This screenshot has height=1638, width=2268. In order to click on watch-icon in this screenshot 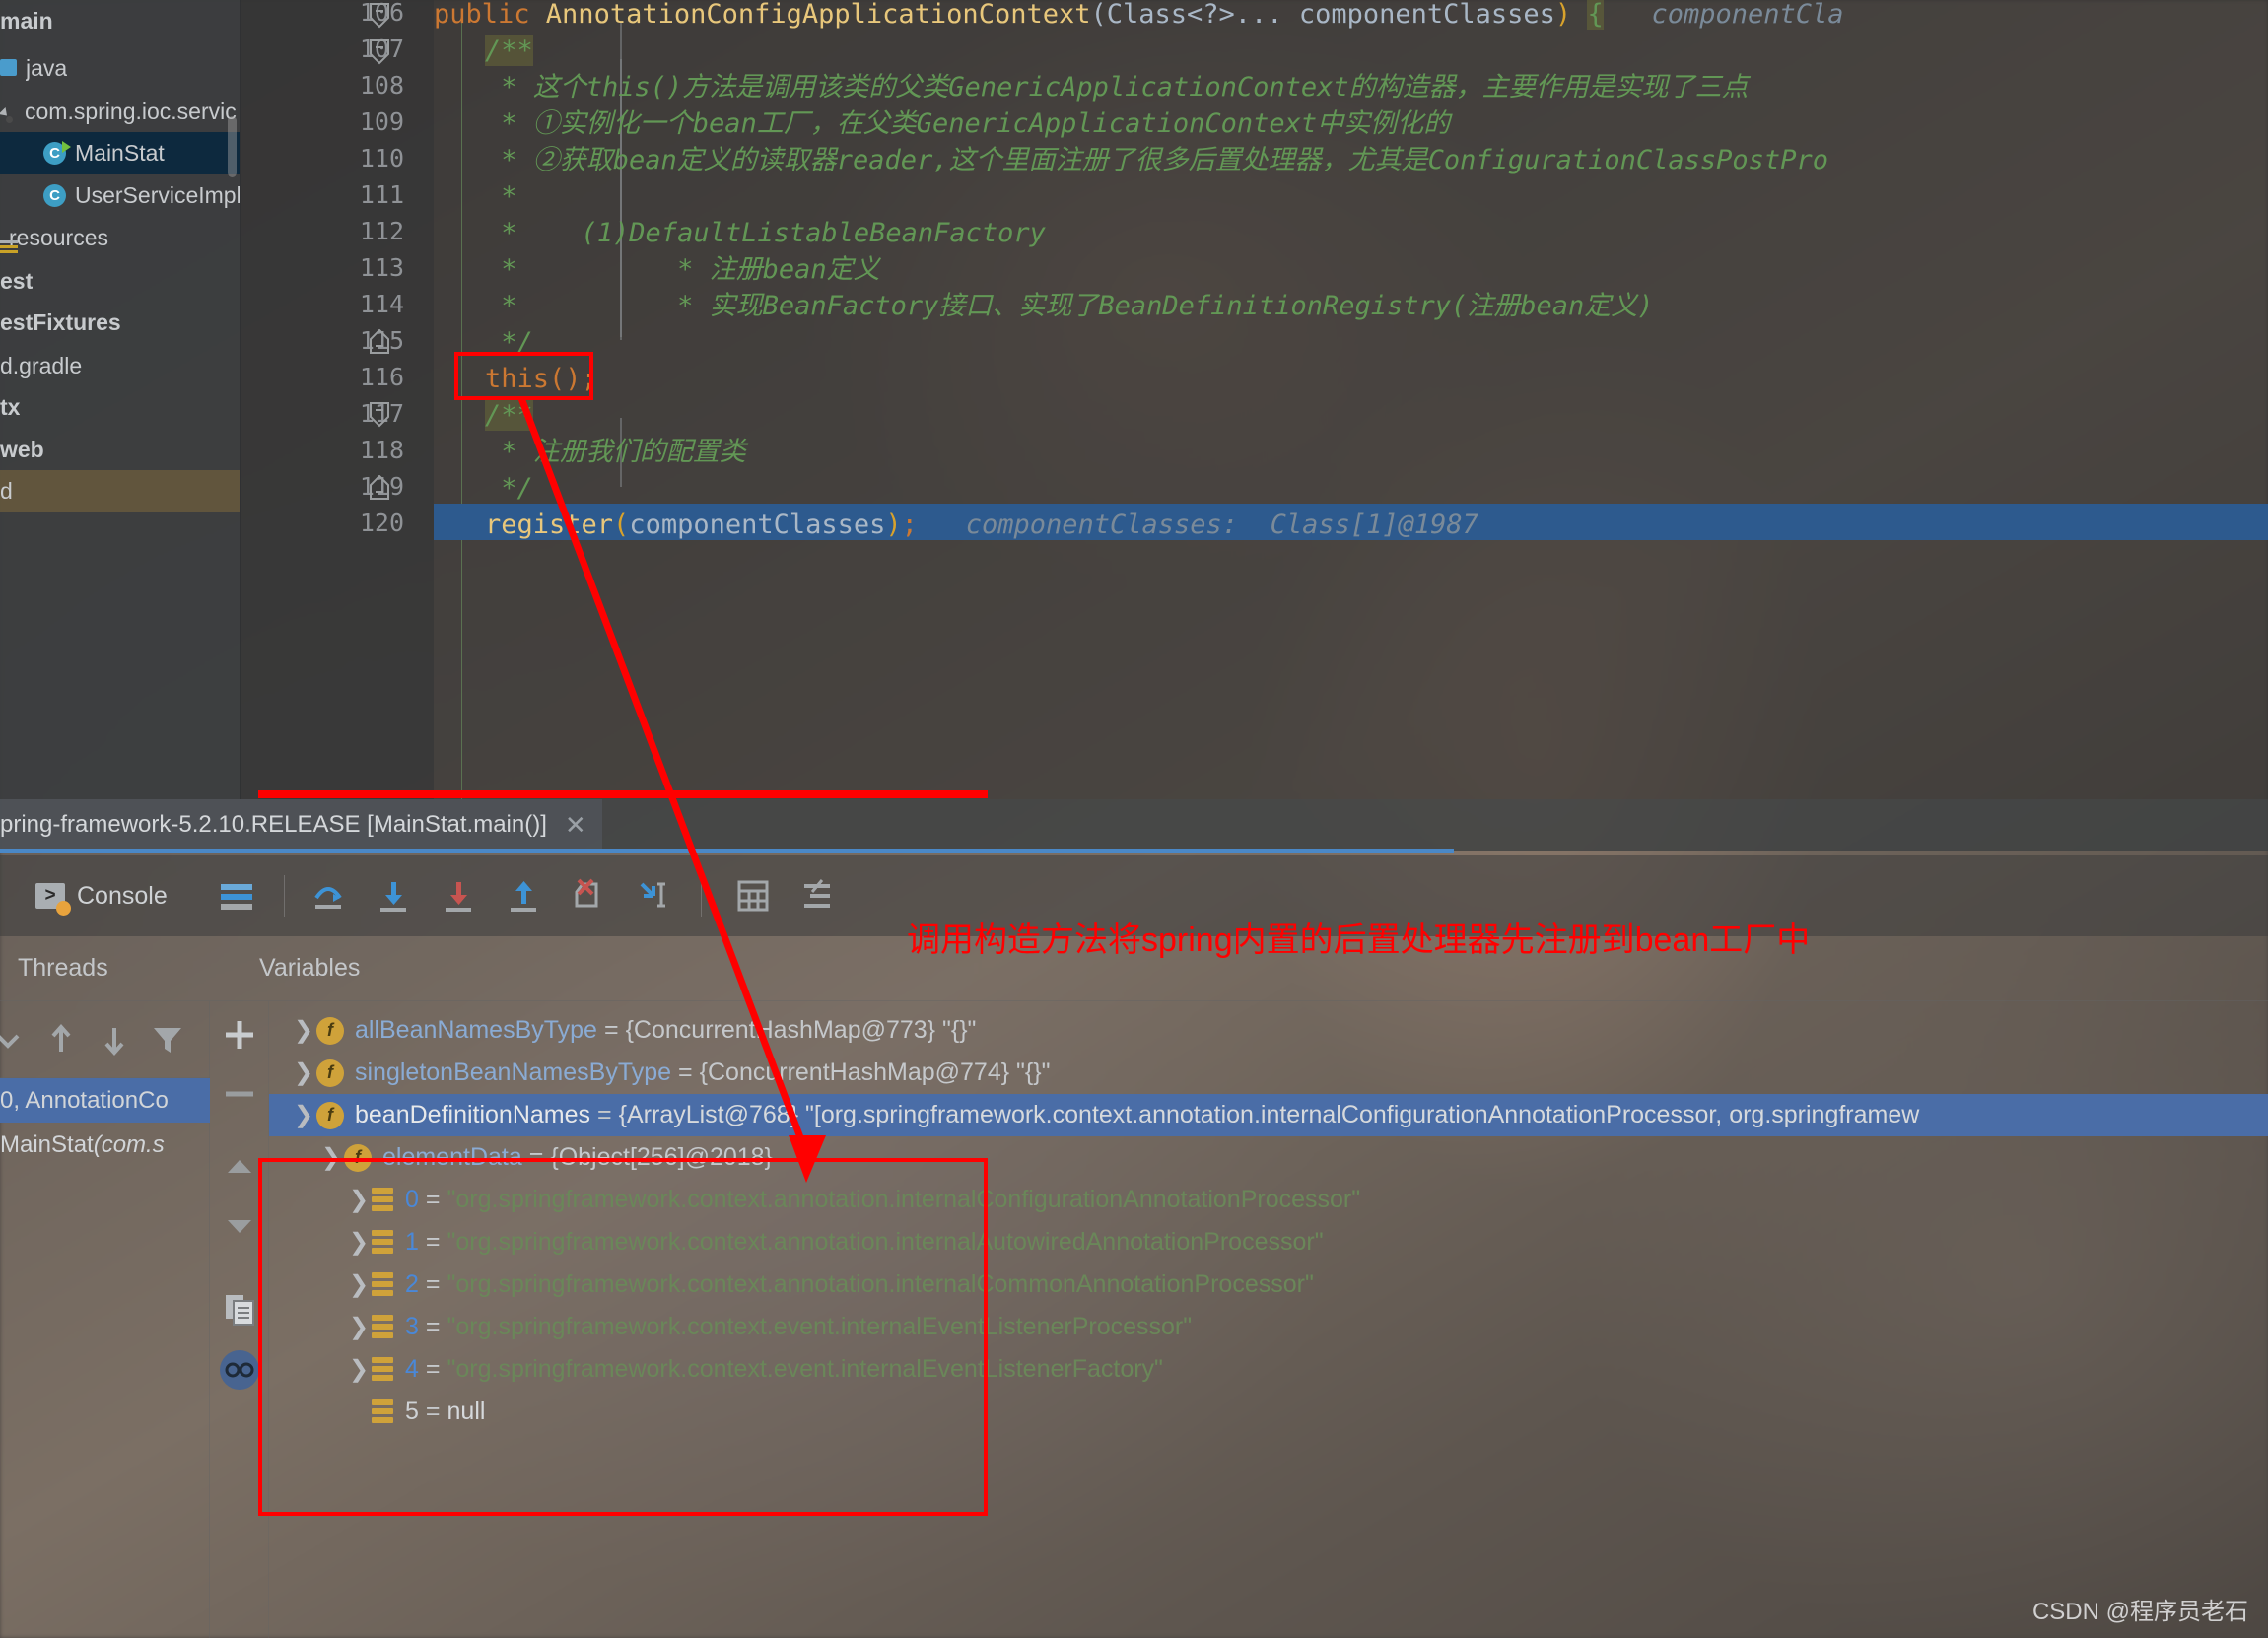, I will do `click(240, 1370)`.